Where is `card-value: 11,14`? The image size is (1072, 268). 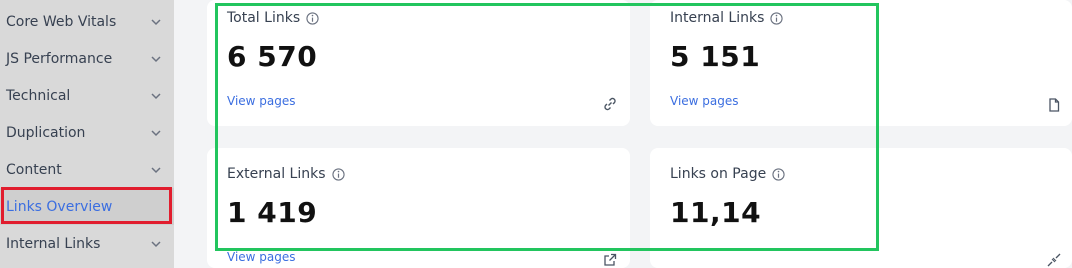
card-value: 11,14 is located at coordinates (716, 212).